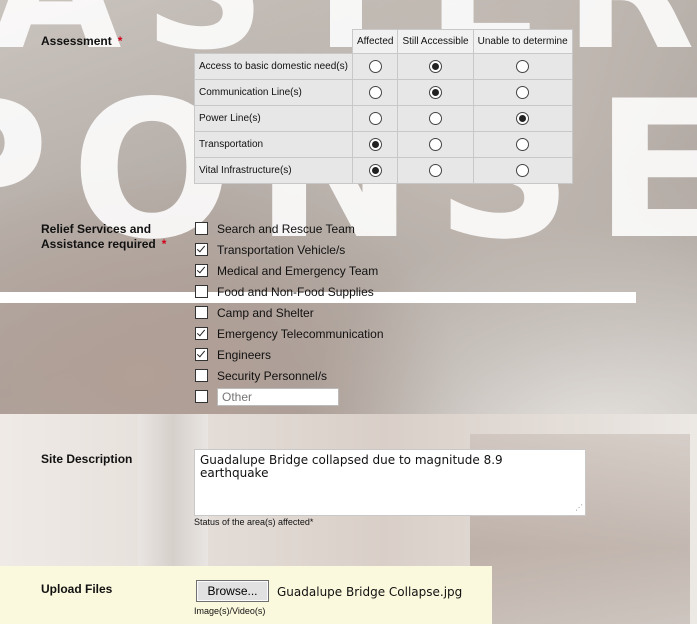  I want to click on relief-option-label: Search and Rescue Team, so click(286, 228).